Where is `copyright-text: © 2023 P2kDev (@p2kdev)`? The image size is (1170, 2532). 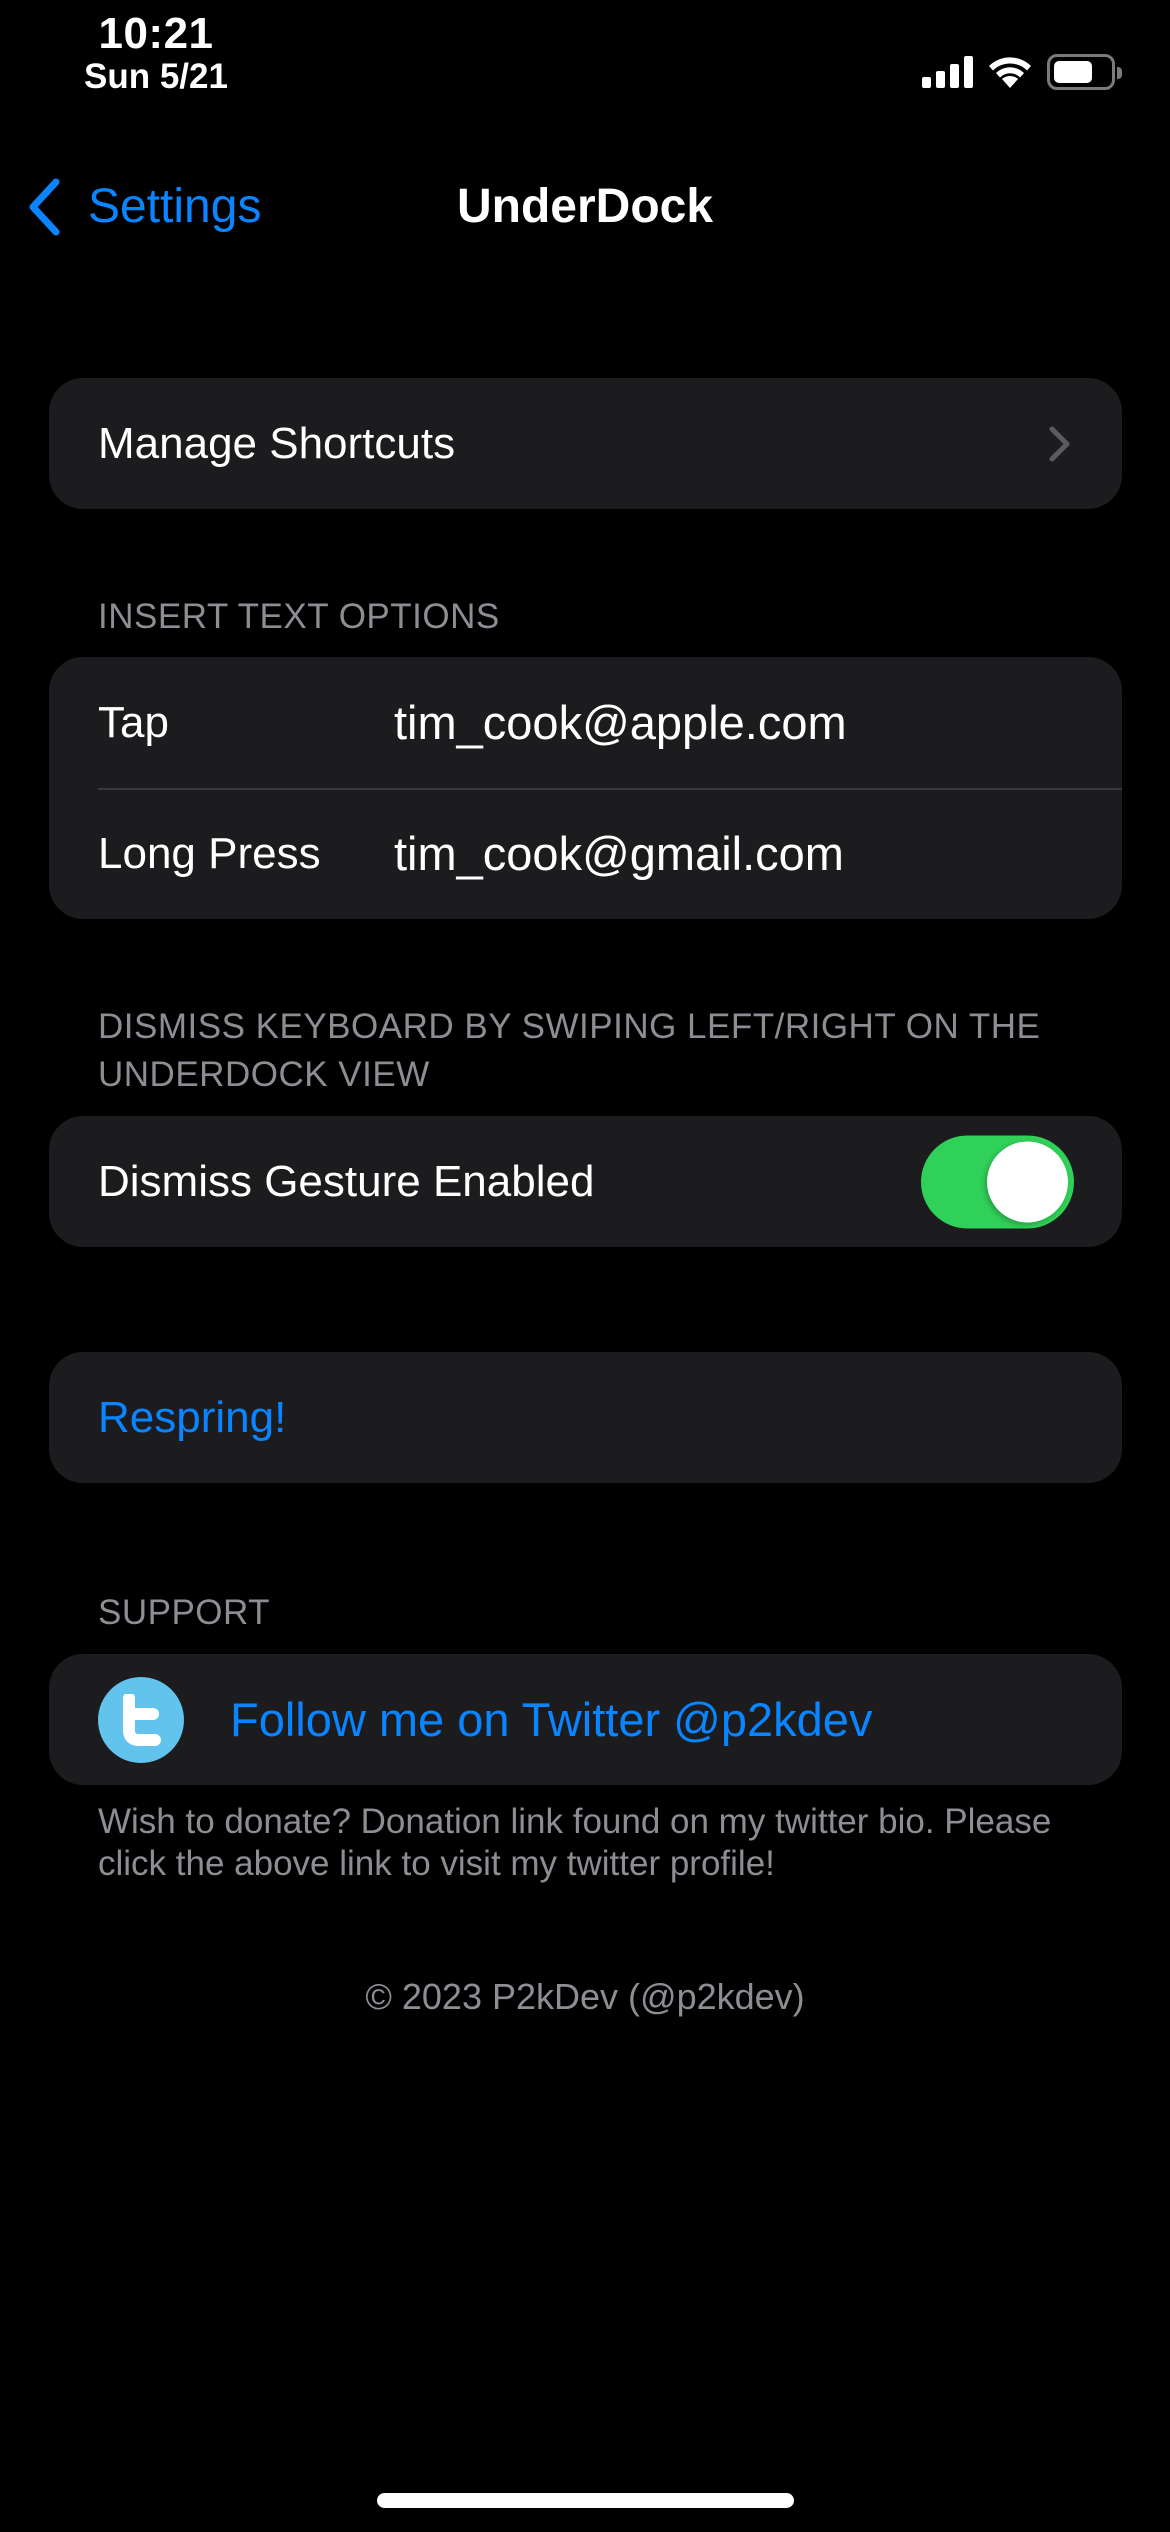 copyright-text: © 2023 P2kDev (@p2kdev) is located at coordinates (585, 1996).